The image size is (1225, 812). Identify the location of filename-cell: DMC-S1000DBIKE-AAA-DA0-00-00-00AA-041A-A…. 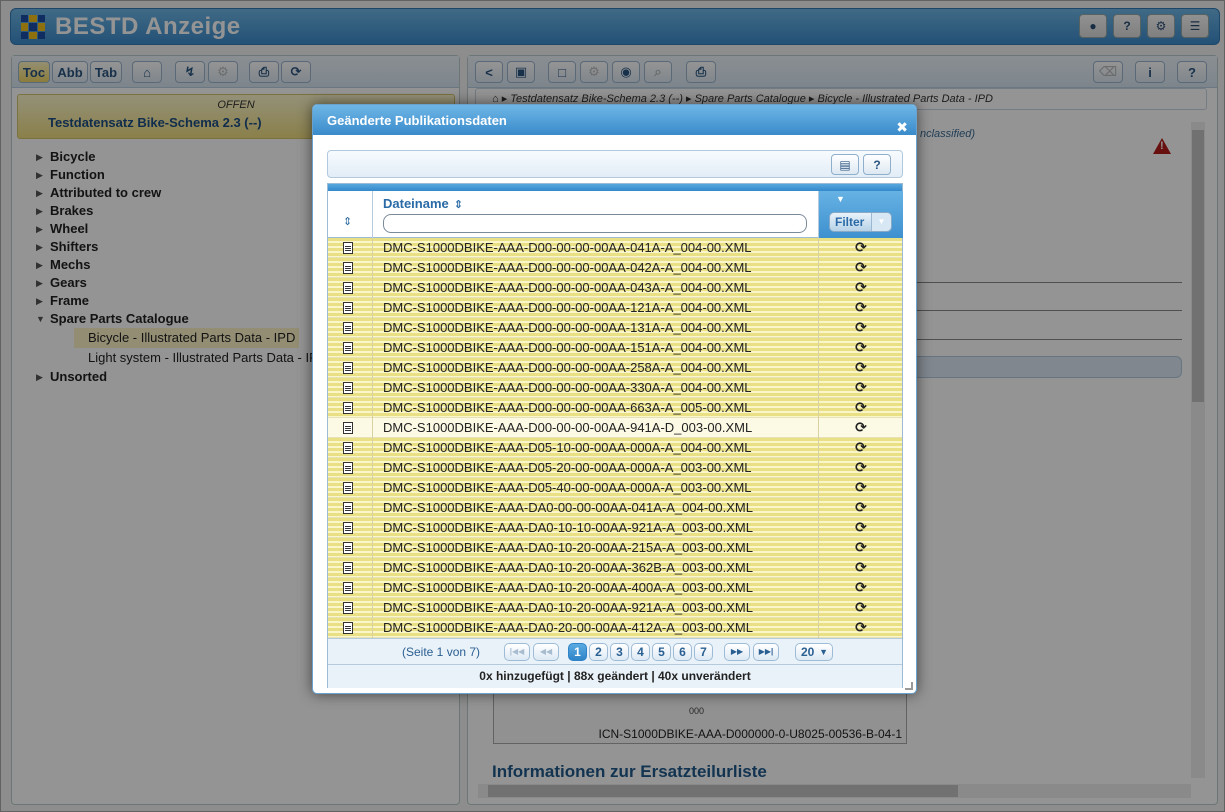
(596, 508).